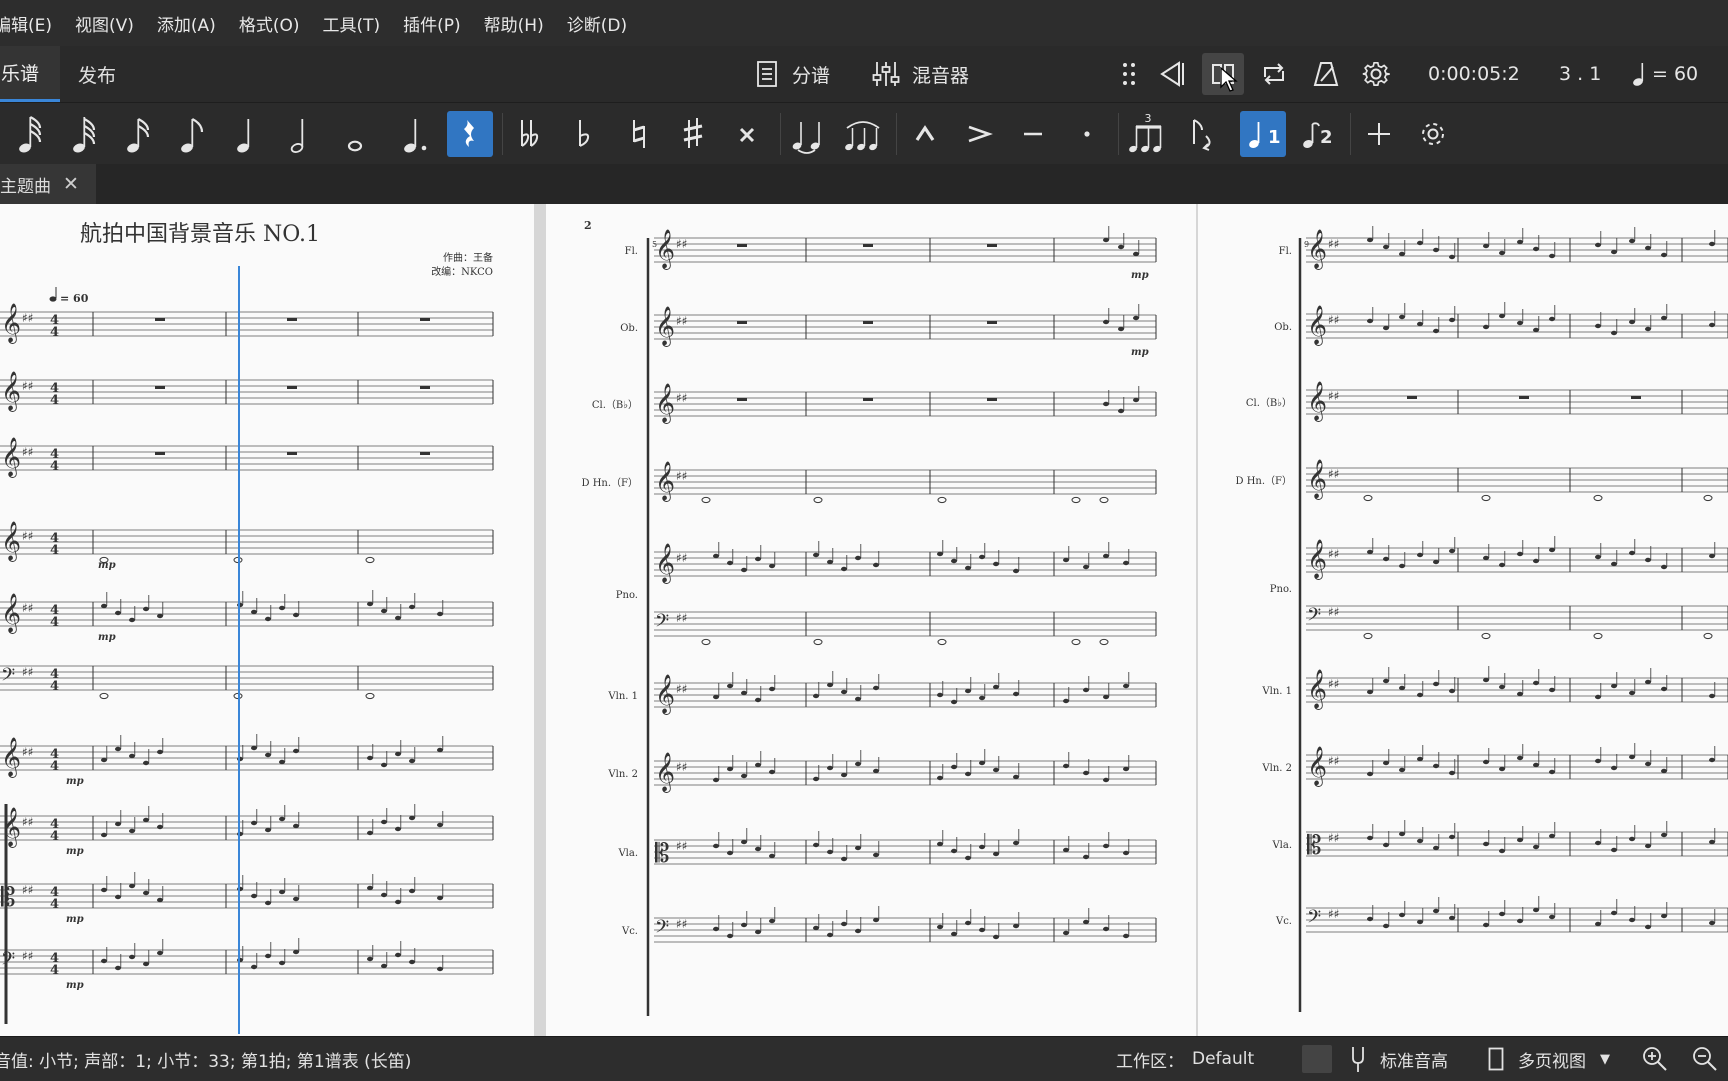  What do you see at coordinates (747, 134) in the screenshot?
I see `double-sharp-icon` at bounding box center [747, 134].